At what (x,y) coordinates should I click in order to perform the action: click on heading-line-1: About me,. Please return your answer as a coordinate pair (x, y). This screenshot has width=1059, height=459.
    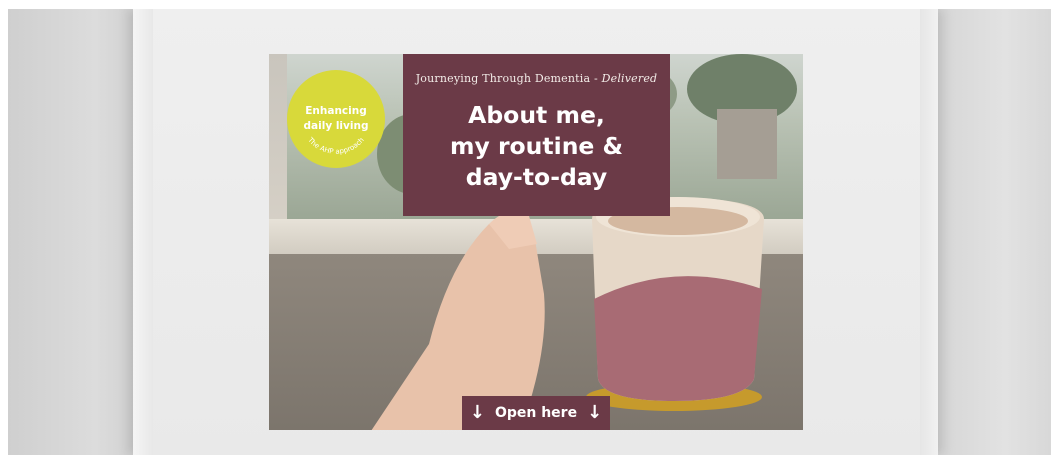
    Looking at the image, I should click on (536, 115).